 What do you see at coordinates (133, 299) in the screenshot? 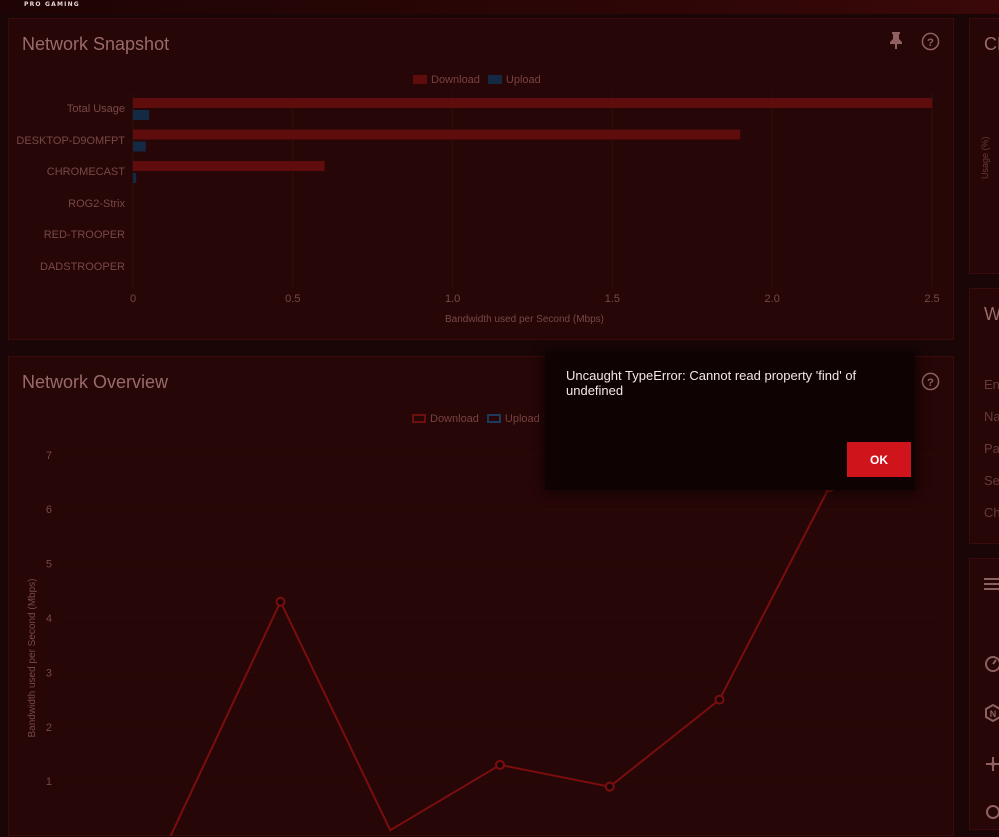
I see `x-tick-label: 0` at bounding box center [133, 299].